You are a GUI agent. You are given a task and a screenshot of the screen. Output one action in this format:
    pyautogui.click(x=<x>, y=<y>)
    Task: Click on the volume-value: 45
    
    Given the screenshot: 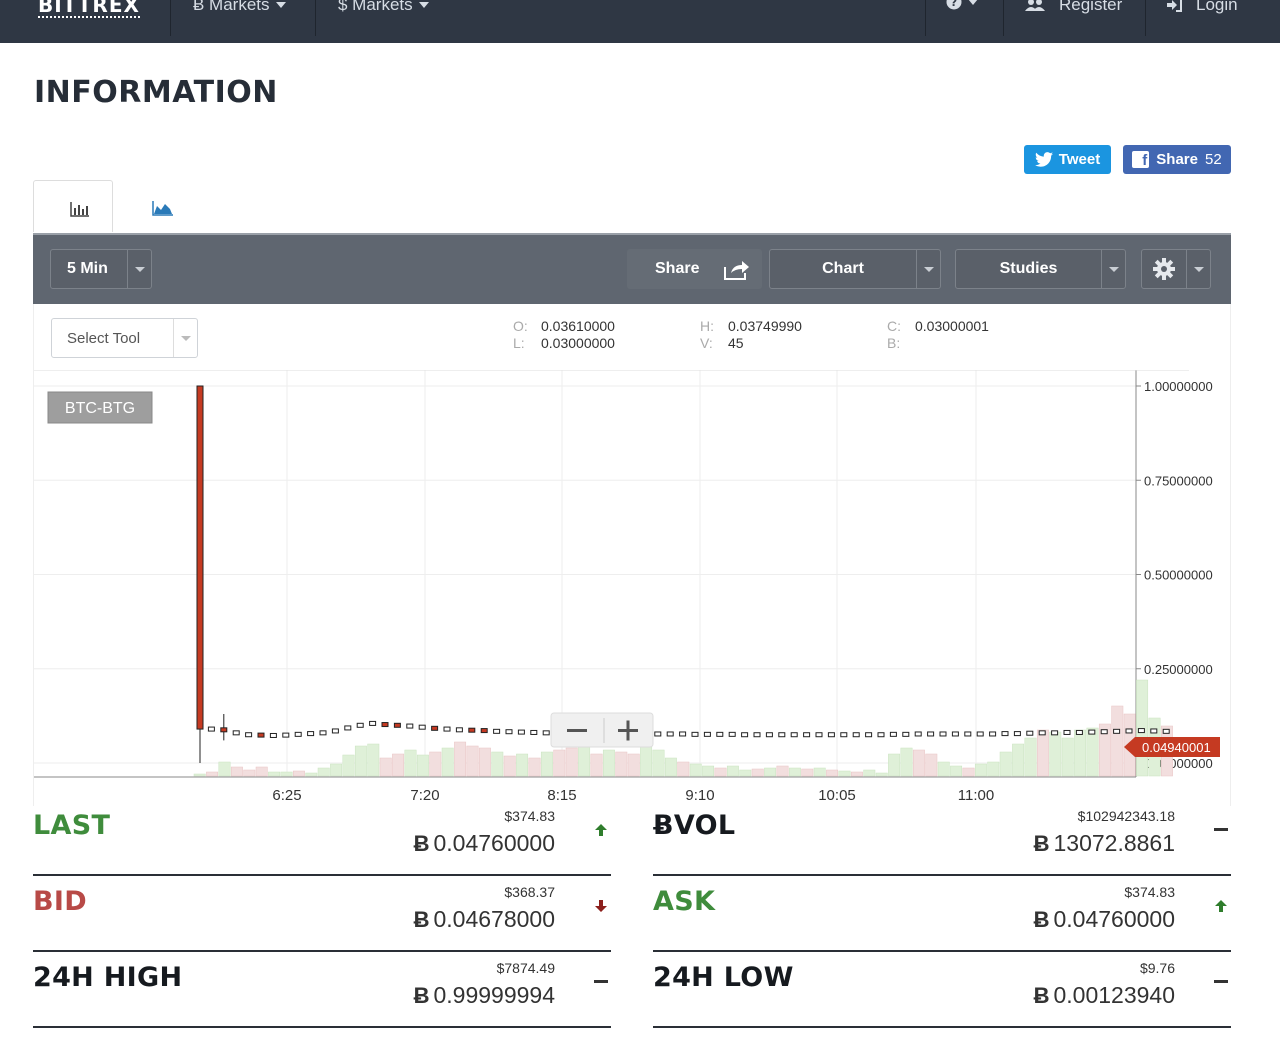 What is the action you would take?
    pyautogui.click(x=736, y=343)
    